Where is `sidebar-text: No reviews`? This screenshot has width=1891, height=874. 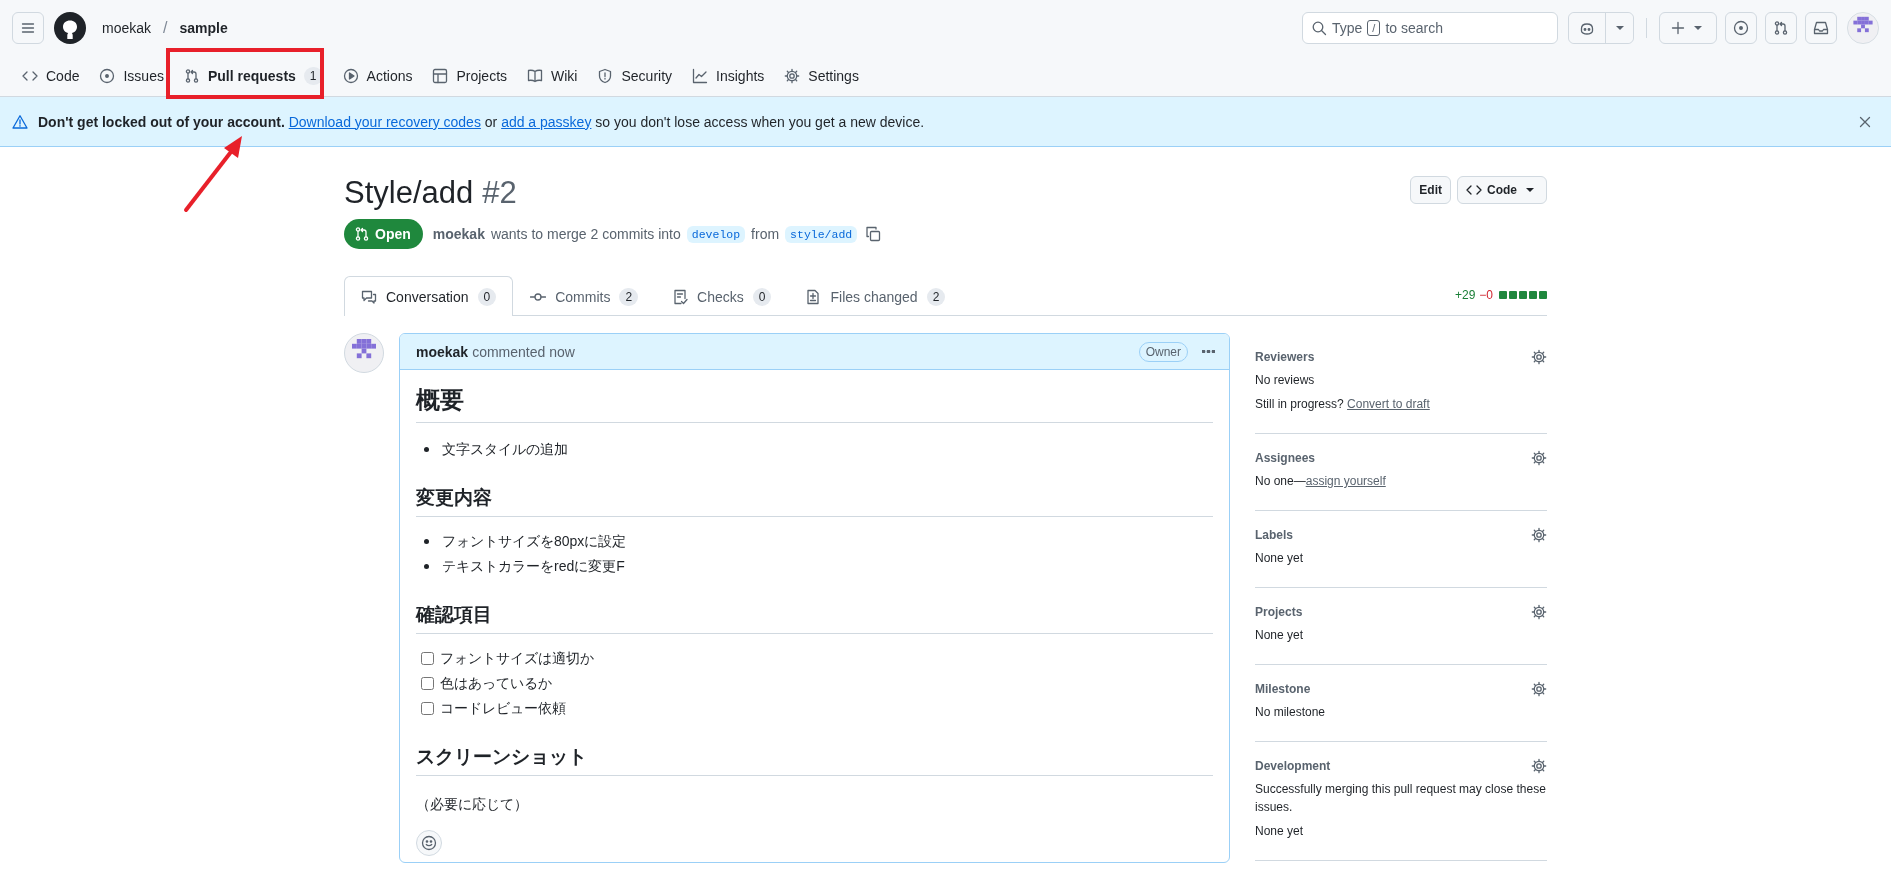
sidebar-text: No reviews is located at coordinates (1285, 380).